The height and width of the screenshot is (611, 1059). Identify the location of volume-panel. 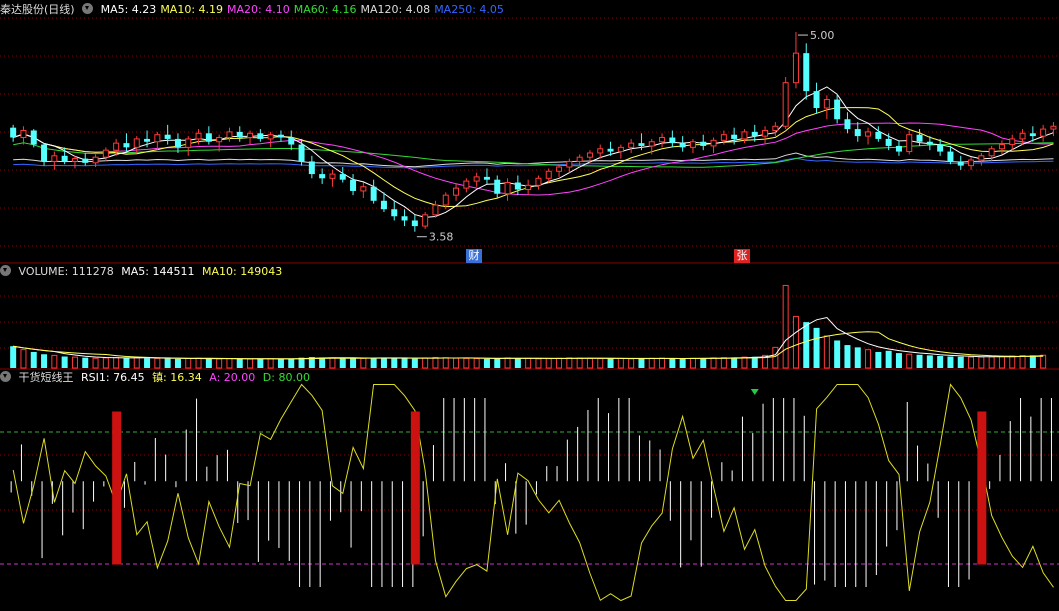
(528, 326).